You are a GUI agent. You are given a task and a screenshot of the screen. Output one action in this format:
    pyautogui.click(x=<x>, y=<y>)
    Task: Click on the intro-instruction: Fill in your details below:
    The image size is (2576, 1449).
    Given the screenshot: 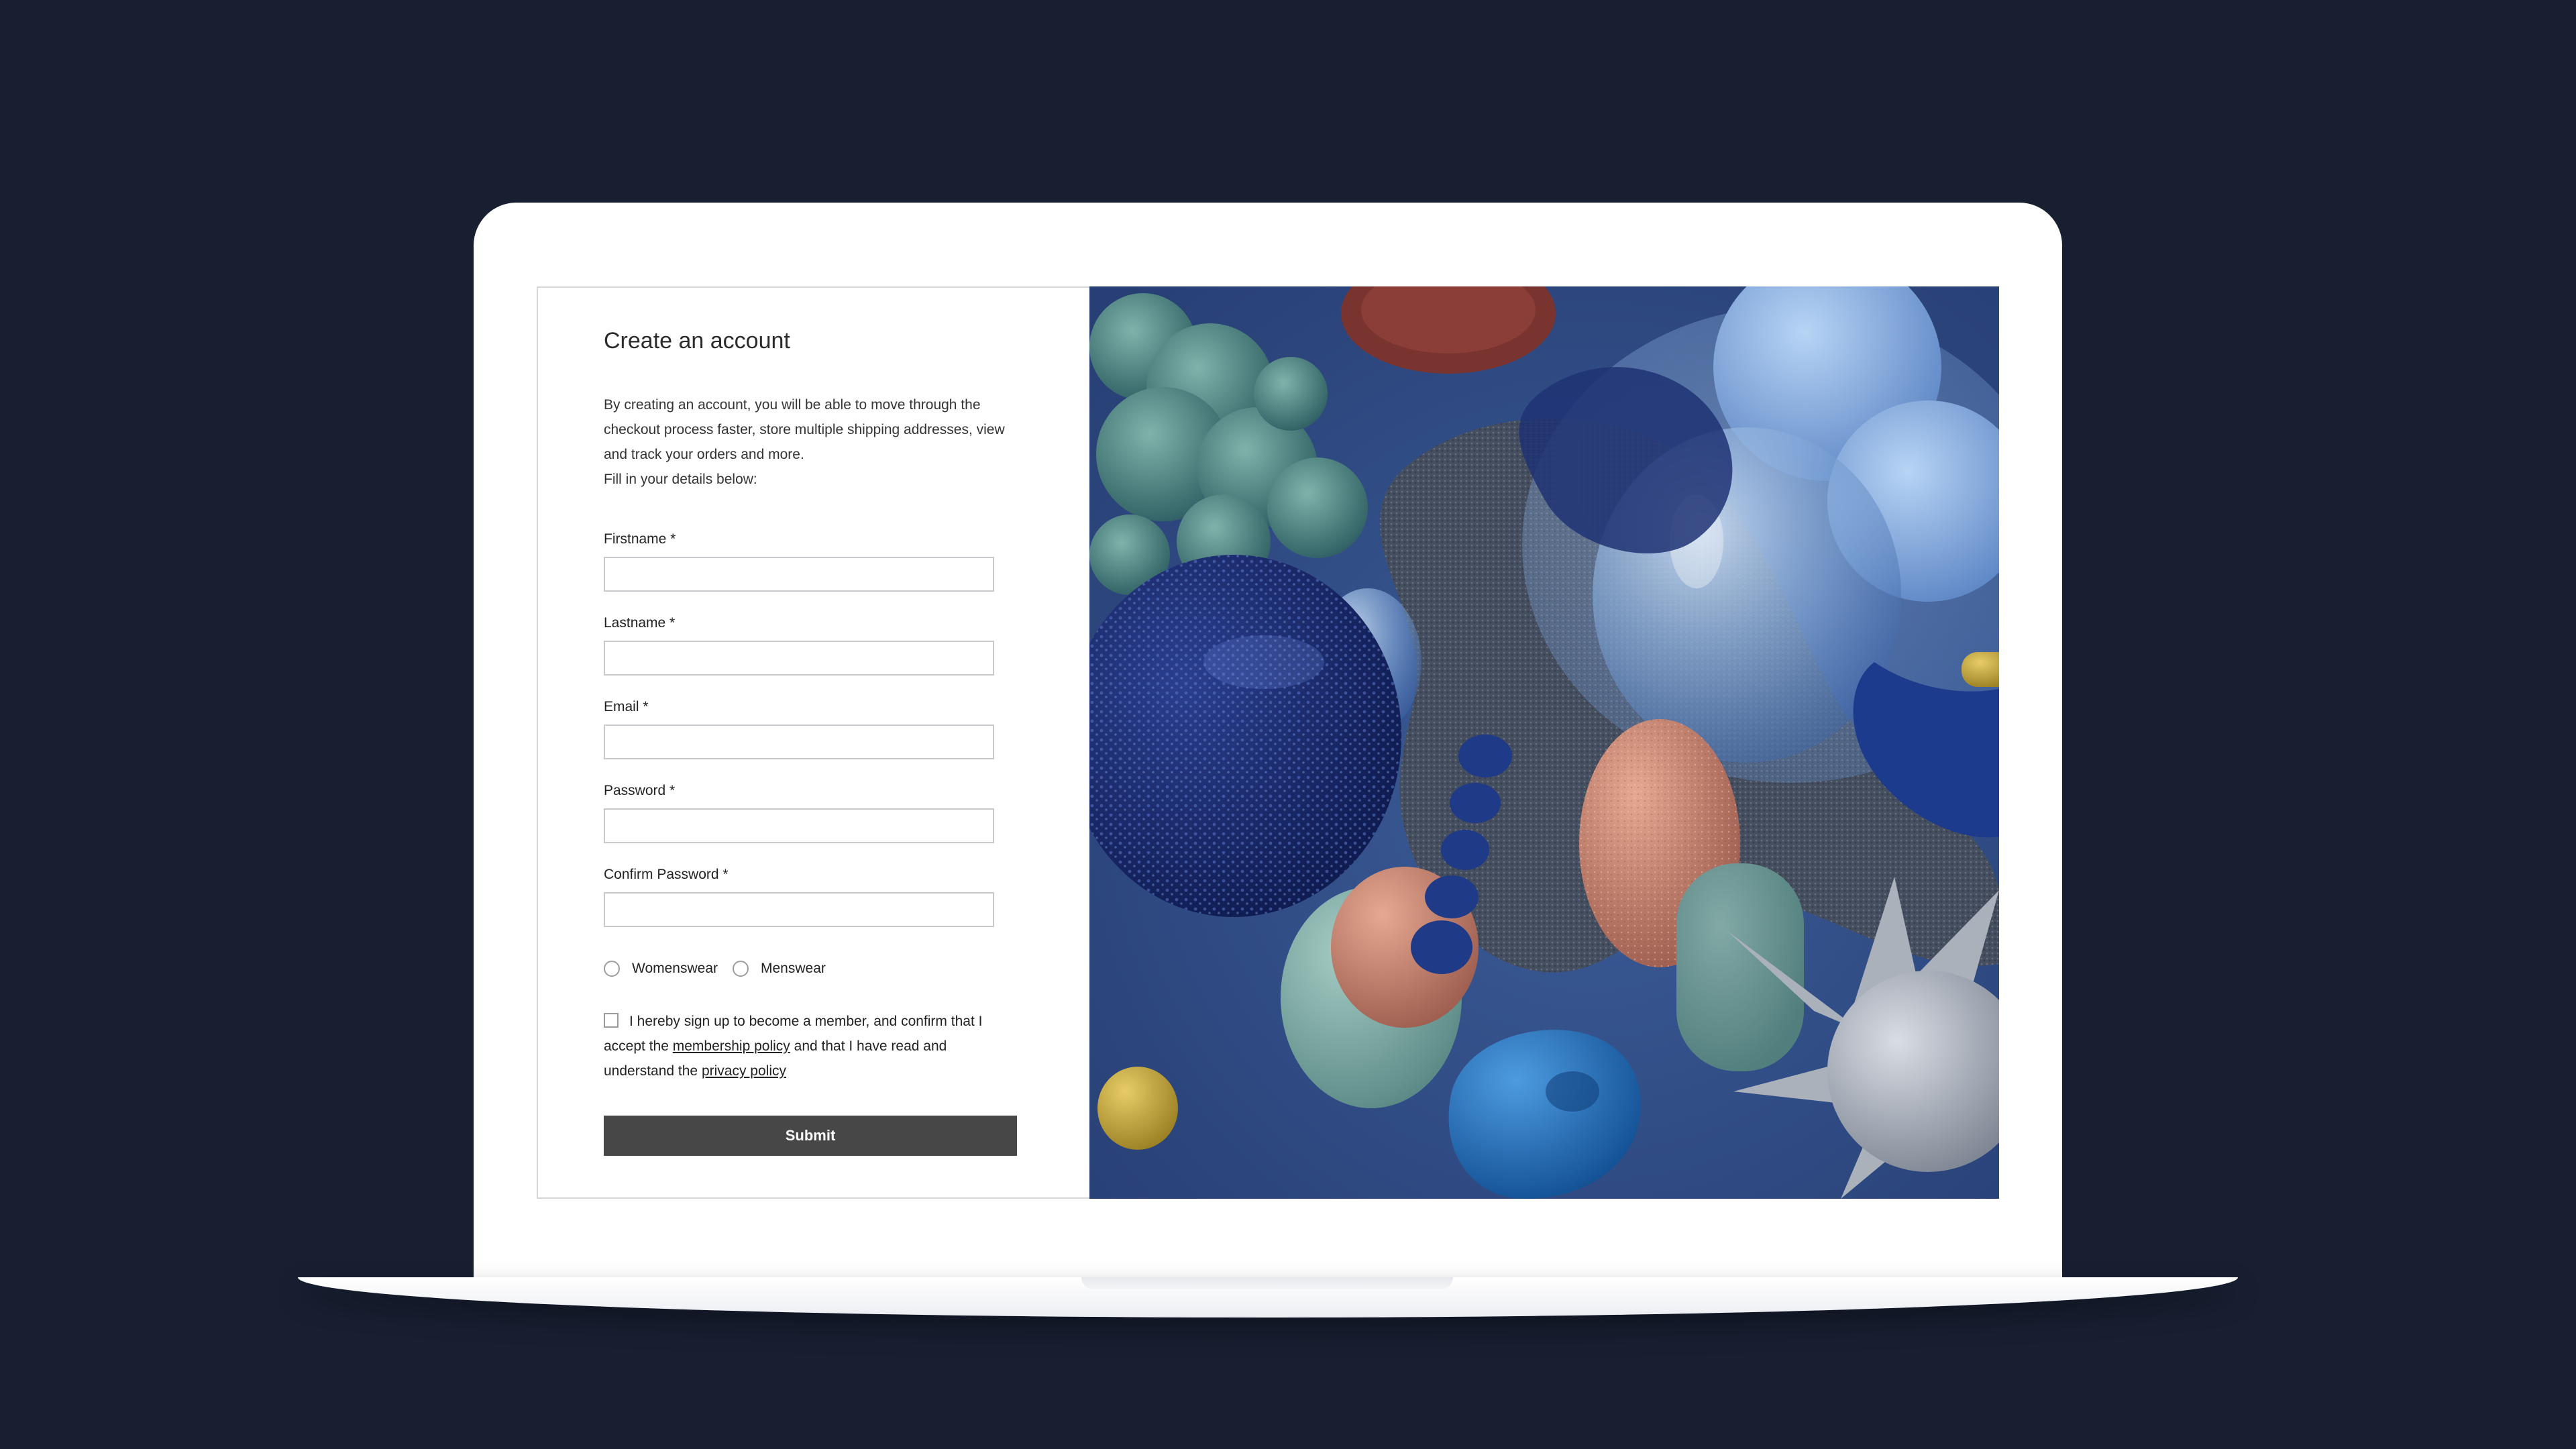 What is the action you would take?
    pyautogui.click(x=680, y=479)
    